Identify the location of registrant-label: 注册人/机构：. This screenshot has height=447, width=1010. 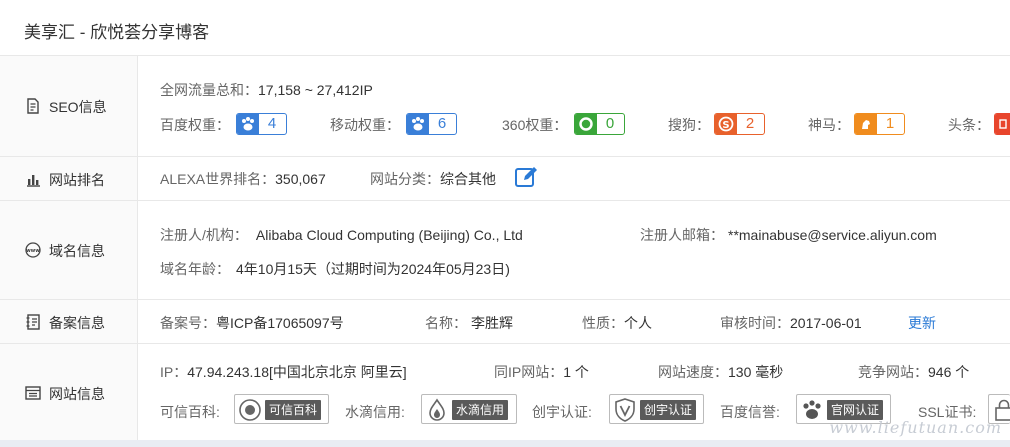
(204, 235).